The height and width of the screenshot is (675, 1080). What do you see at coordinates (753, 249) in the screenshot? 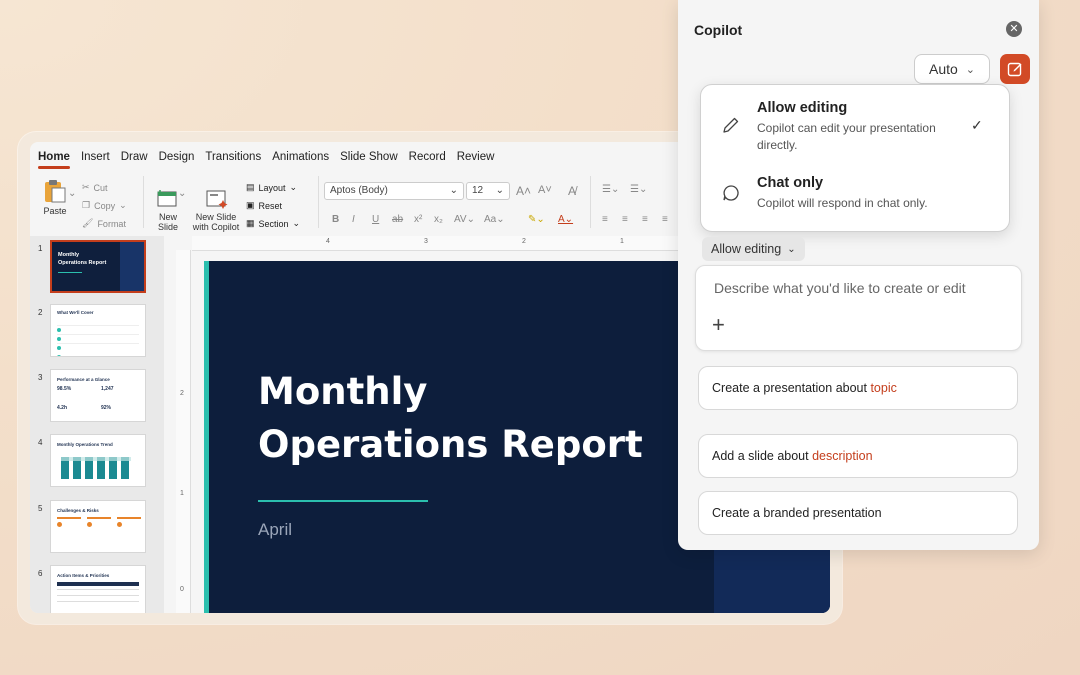
I see `editing-mode-pill: Allow editing ⌄` at bounding box center [753, 249].